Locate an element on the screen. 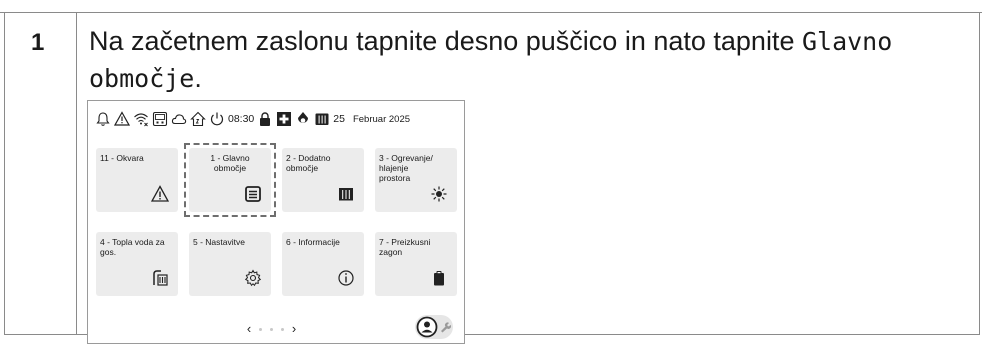  controller-icon is located at coordinates (160, 119).